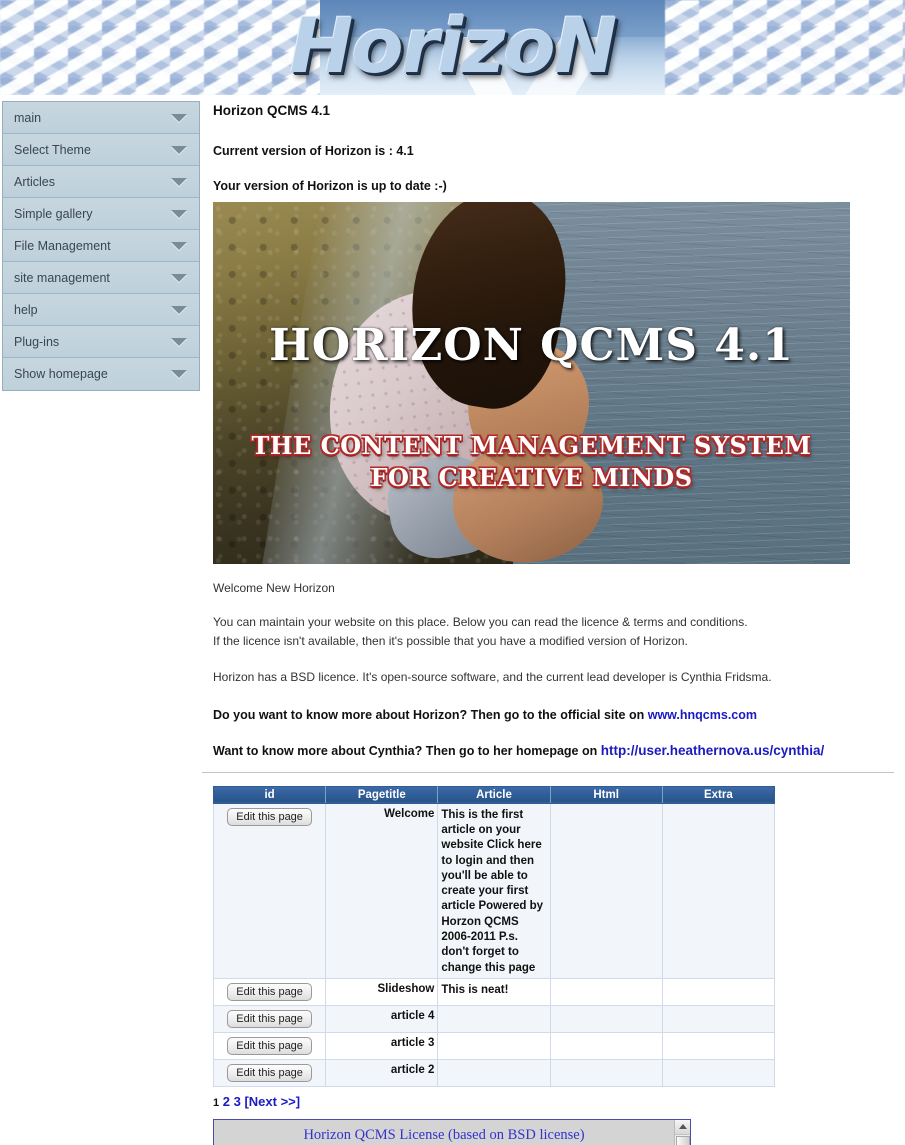 The height and width of the screenshot is (1145, 905). What do you see at coordinates (682, 1127) in the screenshot?
I see `scroll-up-arrow-icon` at bounding box center [682, 1127].